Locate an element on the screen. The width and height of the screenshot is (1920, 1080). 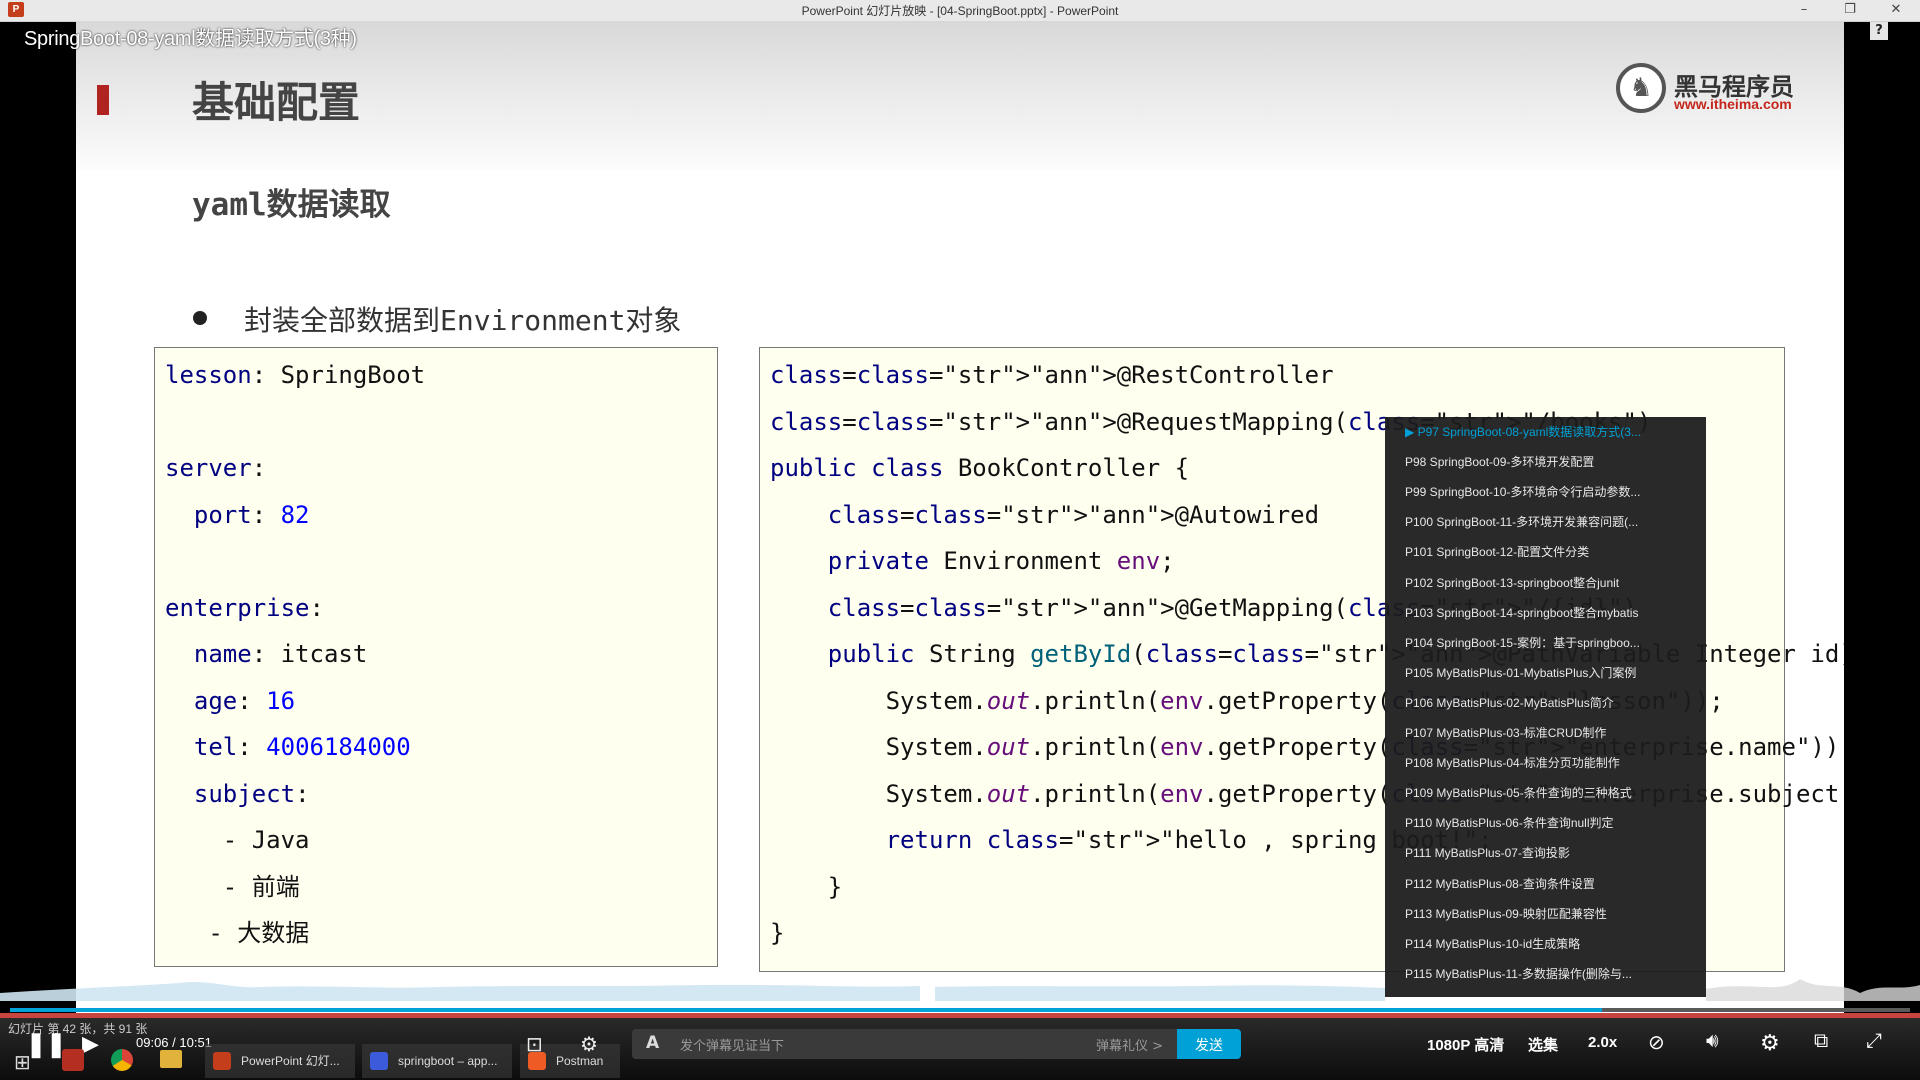
episodes-button: 选集 is located at coordinates (1543, 1044).